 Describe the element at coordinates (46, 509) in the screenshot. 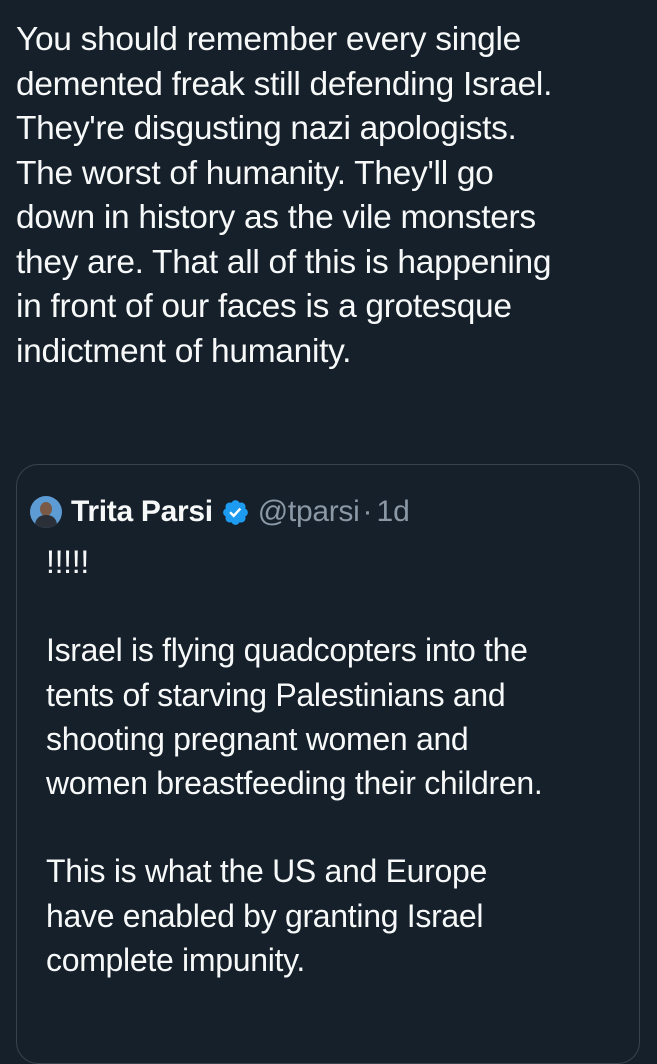

I see `avatar-head` at that location.